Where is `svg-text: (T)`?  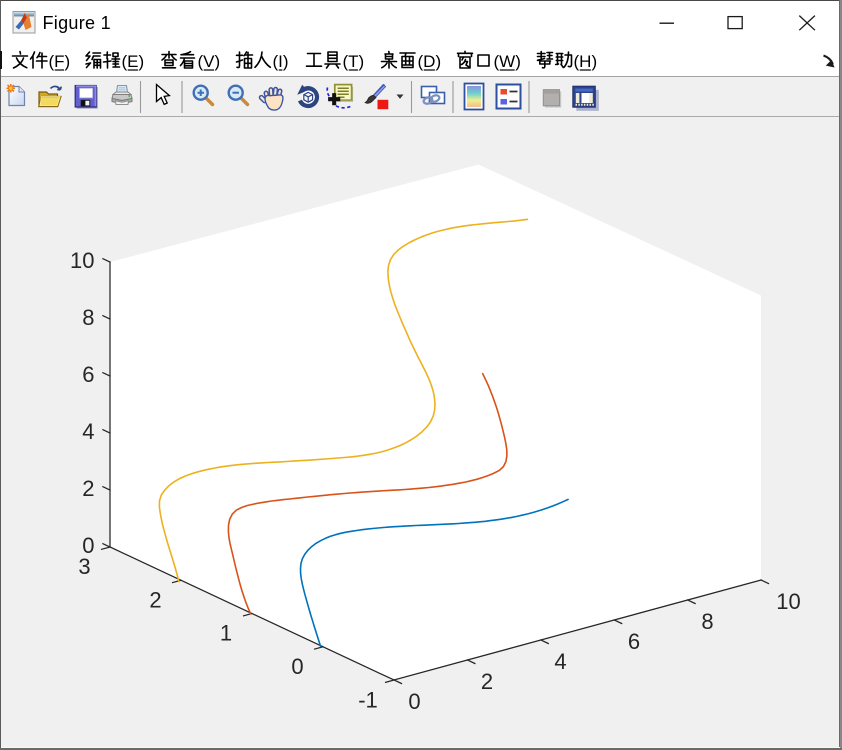
svg-text: (T) is located at coordinates (354, 61).